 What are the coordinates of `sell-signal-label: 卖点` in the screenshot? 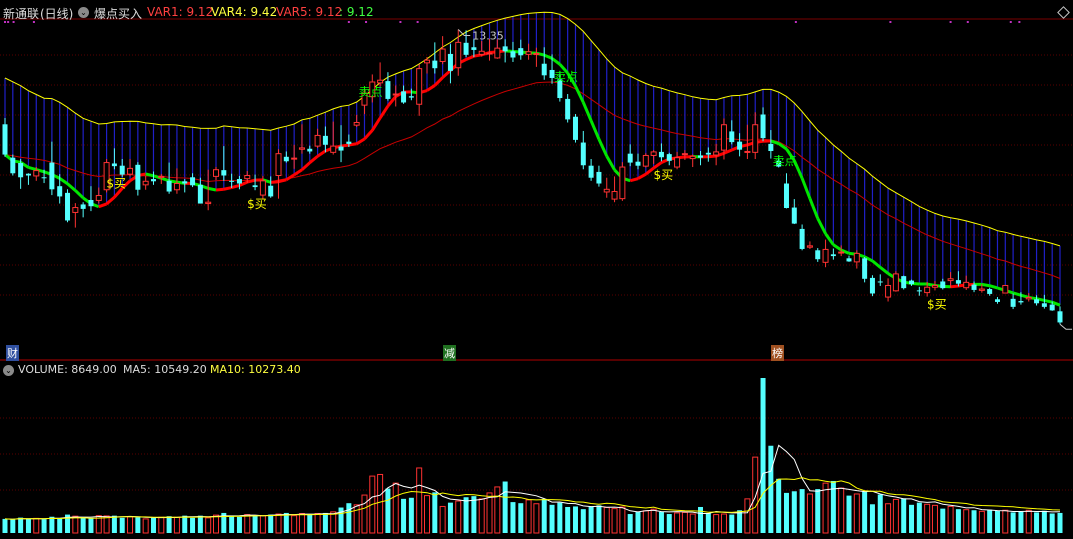 It's located at (785, 161).